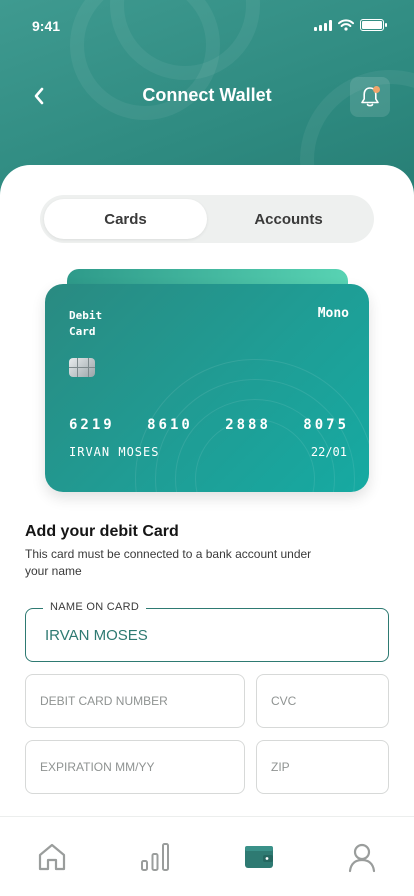 The height and width of the screenshot is (896, 414). I want to click on profile-icon, so click(362, 858).